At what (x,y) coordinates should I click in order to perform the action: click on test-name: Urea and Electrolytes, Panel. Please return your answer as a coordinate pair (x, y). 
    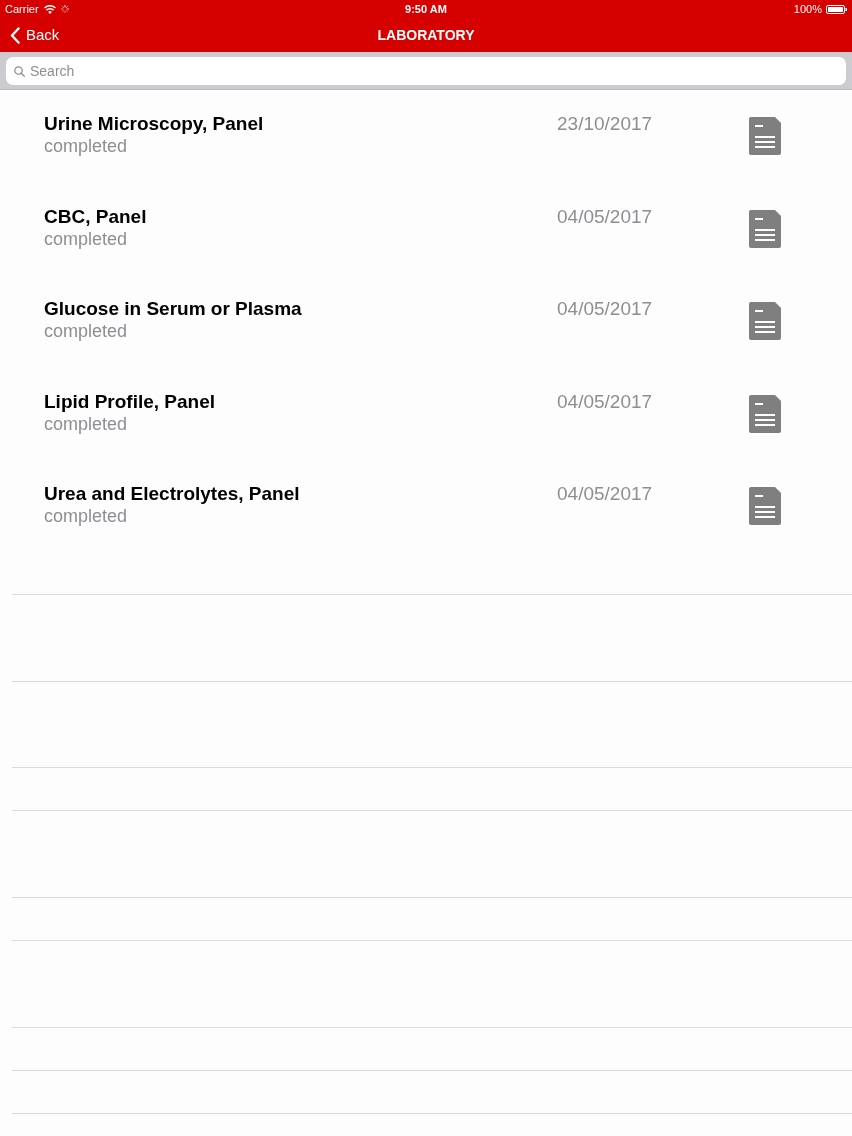
    Looking at the image, I should click on (172, 493).